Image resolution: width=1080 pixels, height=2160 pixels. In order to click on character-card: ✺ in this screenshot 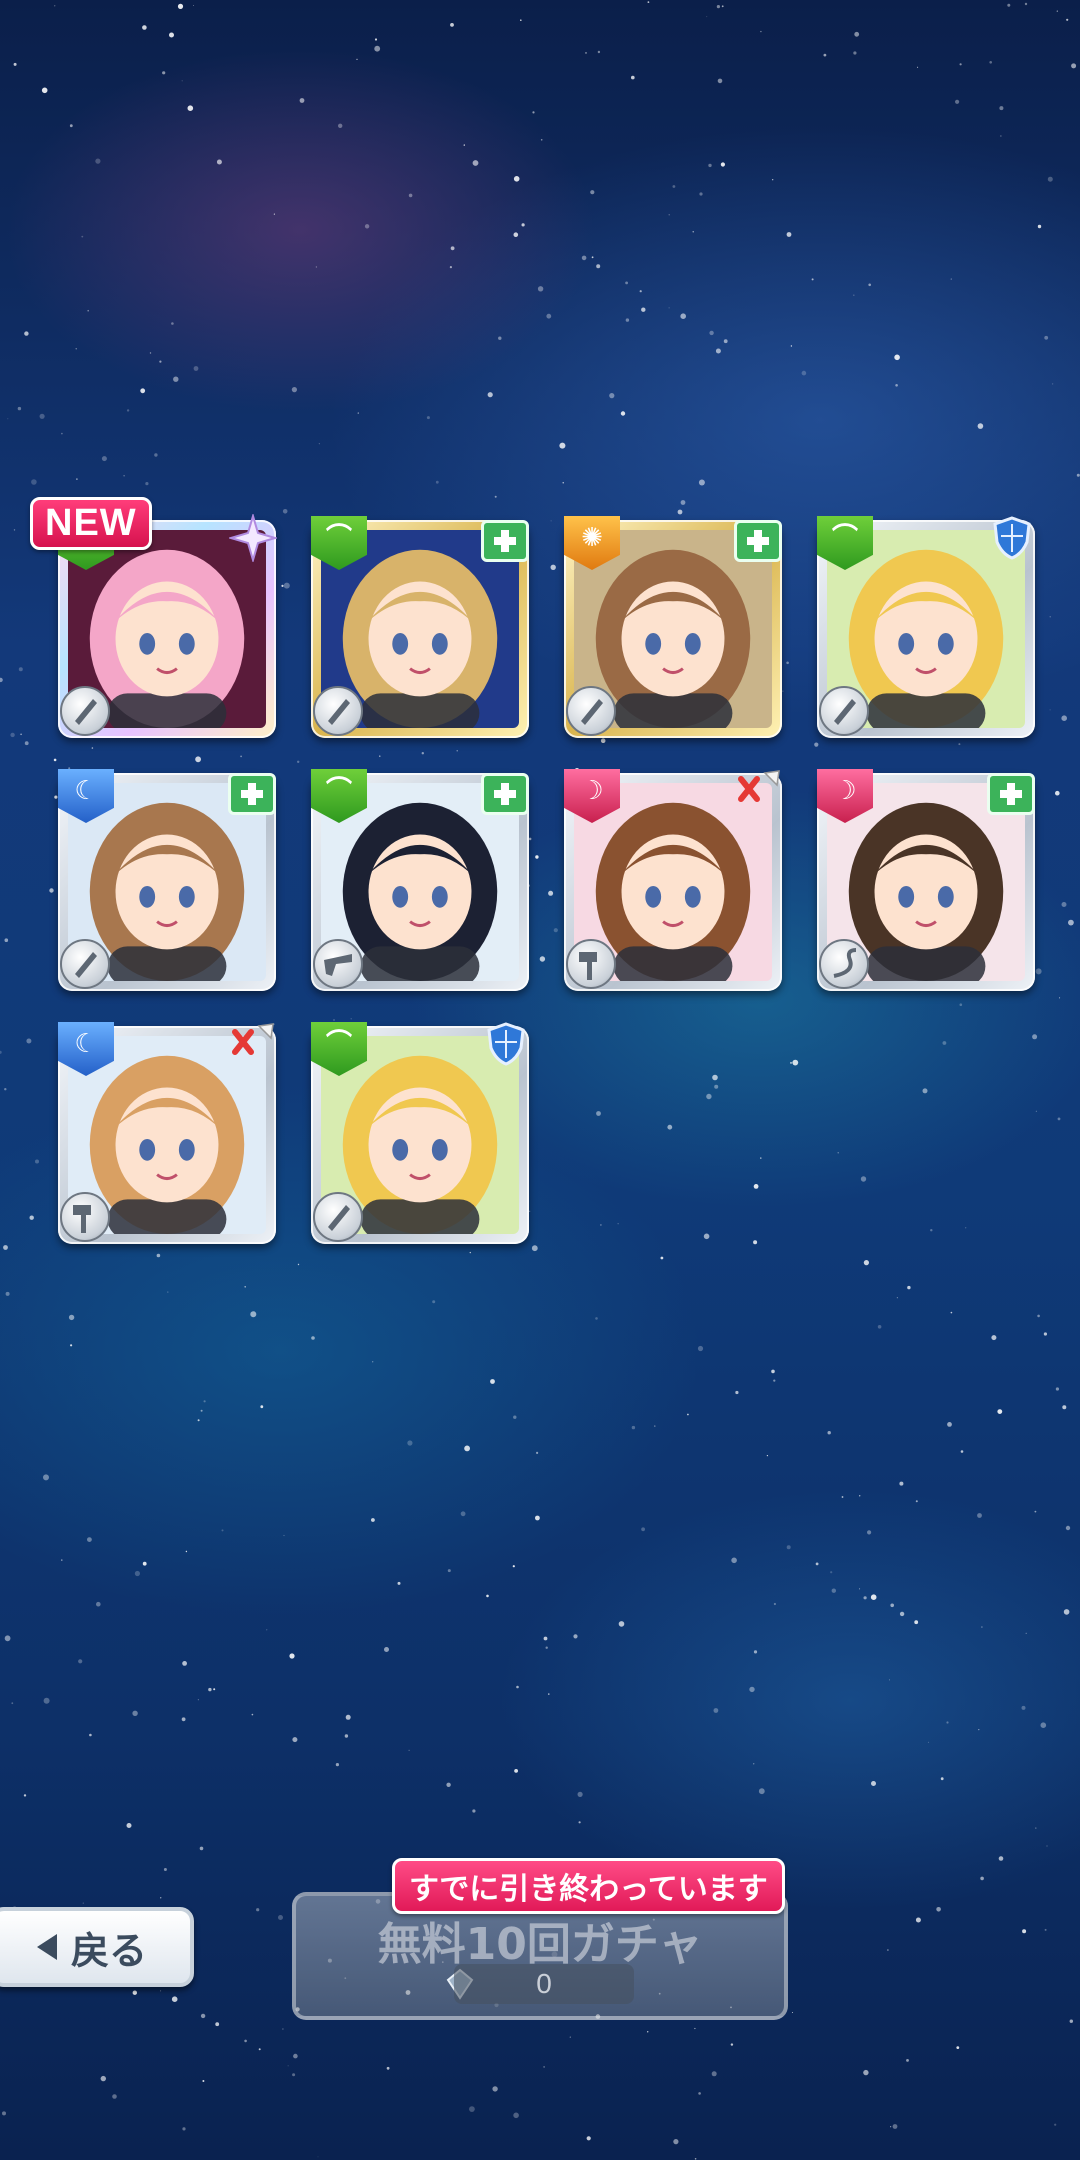, I will do `click(673, 627)`.